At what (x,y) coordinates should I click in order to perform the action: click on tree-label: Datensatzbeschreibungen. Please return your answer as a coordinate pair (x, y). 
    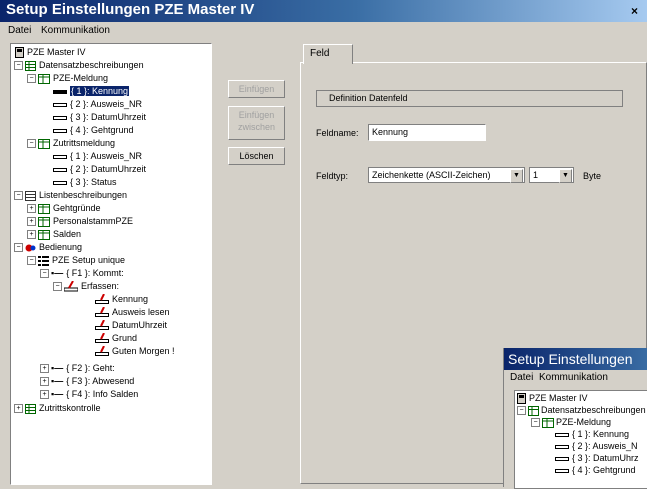
    Looking at the image, I should click on (91, 65).